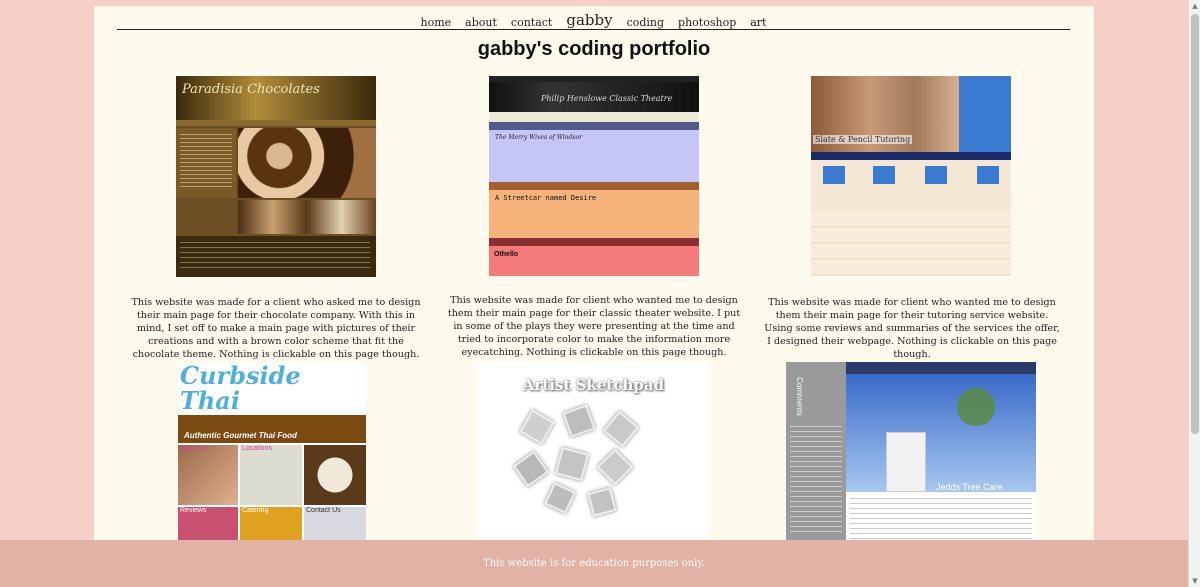  I want to click on play-1-title: The Merry Wives of Windsor, so click(538, 137).